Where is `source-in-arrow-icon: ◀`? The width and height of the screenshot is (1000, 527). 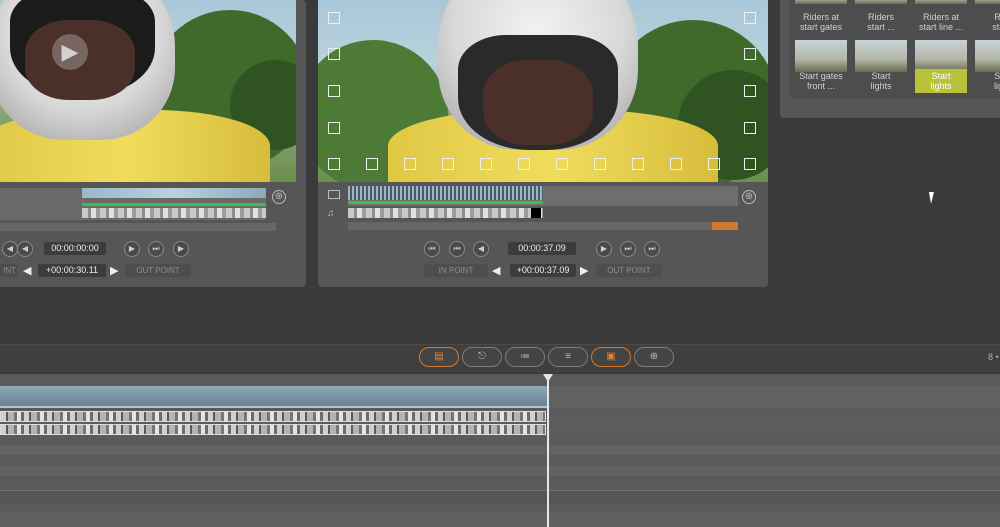 source-in-arrow-icon: ◀ is located at coordinates (27, 271).